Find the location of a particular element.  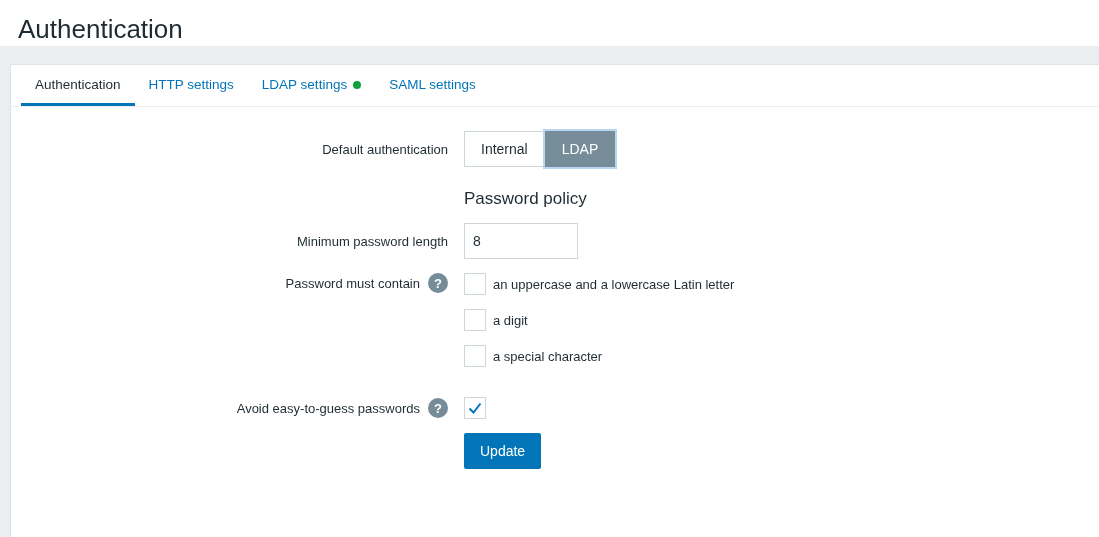

checkbox-label: a digit is located at coordinates (510, 320).